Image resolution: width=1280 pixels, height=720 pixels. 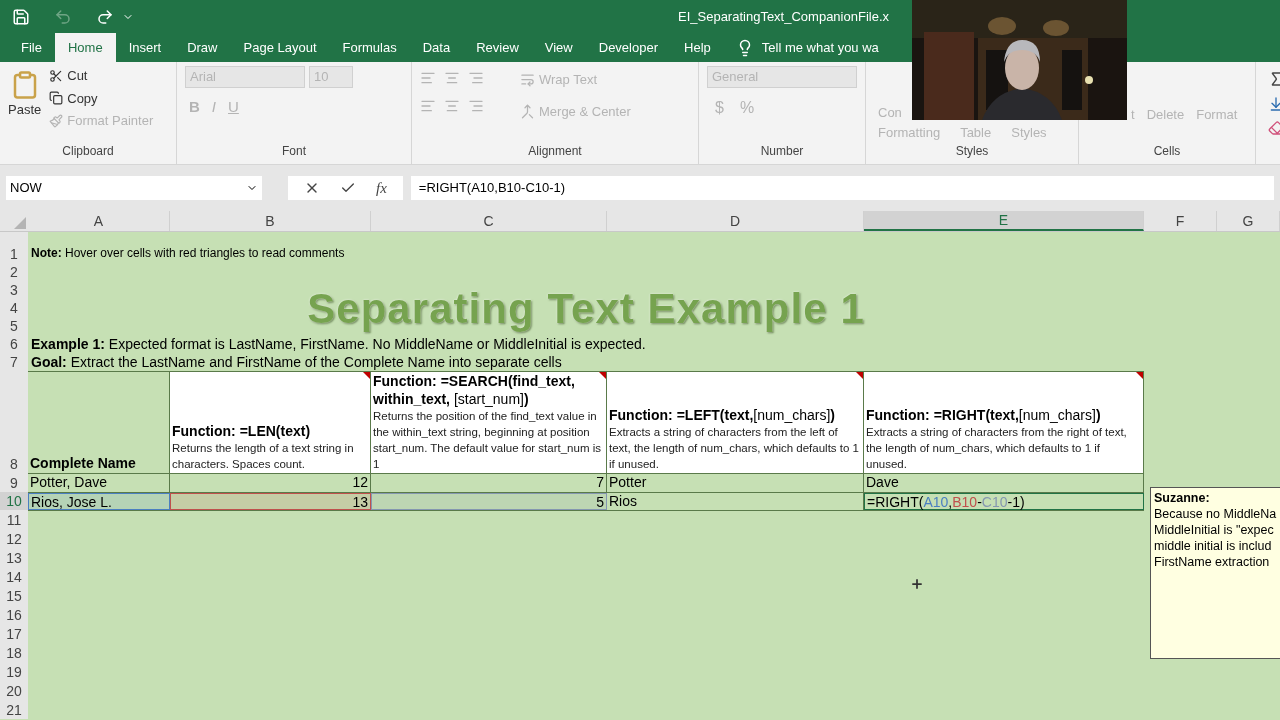 What do you see at coordinates (734, 448) in the screenshot?
I see `header-description: Extracts a string of characters from the left of text, the length of num_chars, which defaults to 1 if unused.` at bounding box center [734, 448].